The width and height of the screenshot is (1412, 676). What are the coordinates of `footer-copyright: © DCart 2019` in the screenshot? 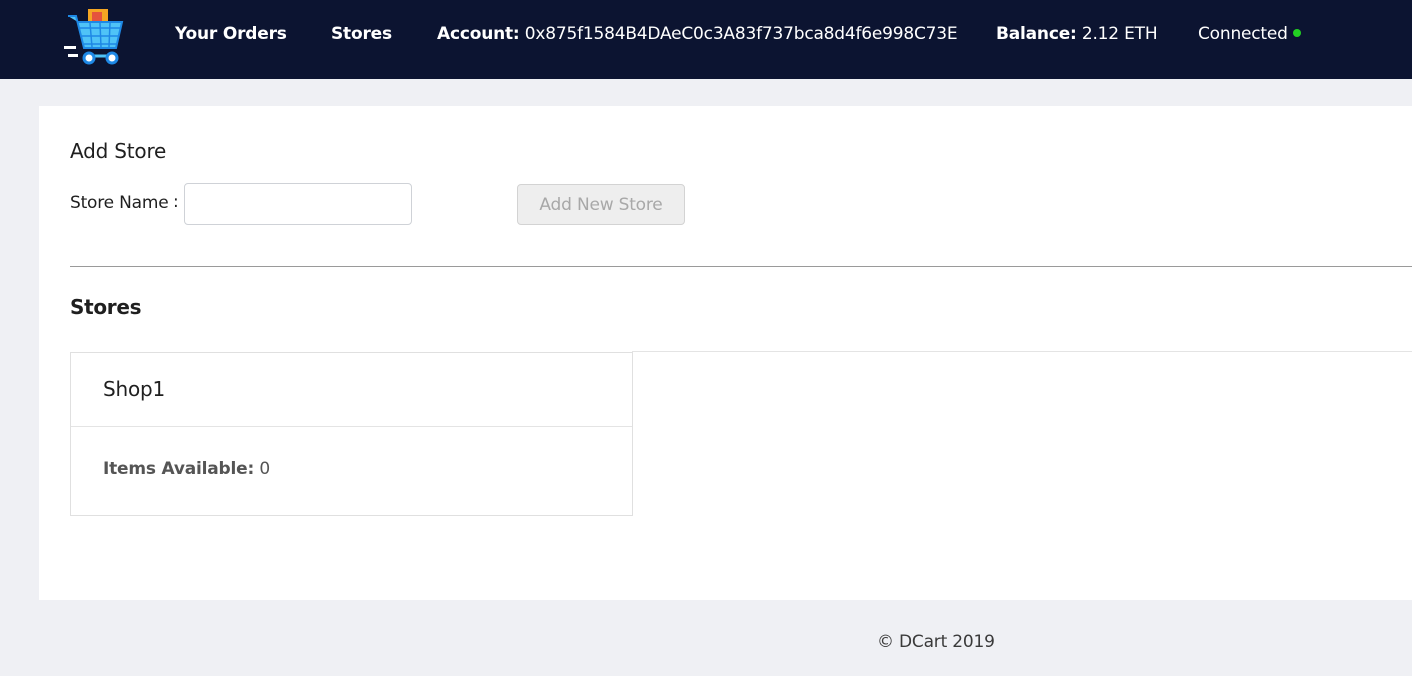 It's located at (936, 642).